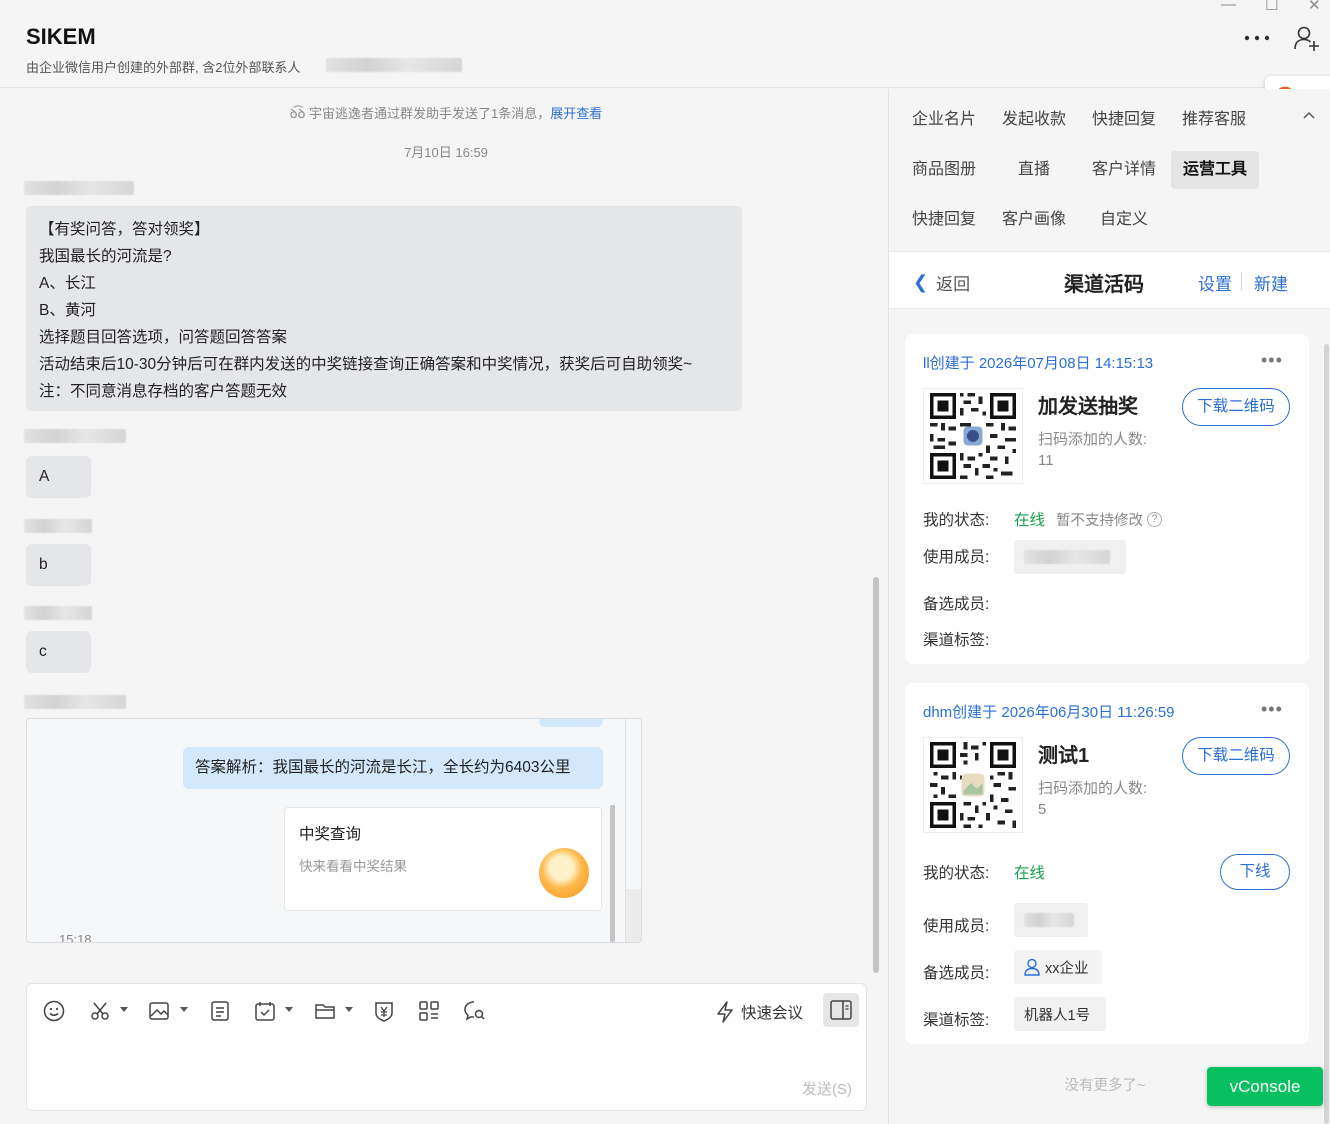 This screenshot has height=1124, width=1330. What do you see at coordinates (1034, 120) in the screenshot?
I see `tab-collect-payment: 发起收款` at bounding box center [1034, 120].